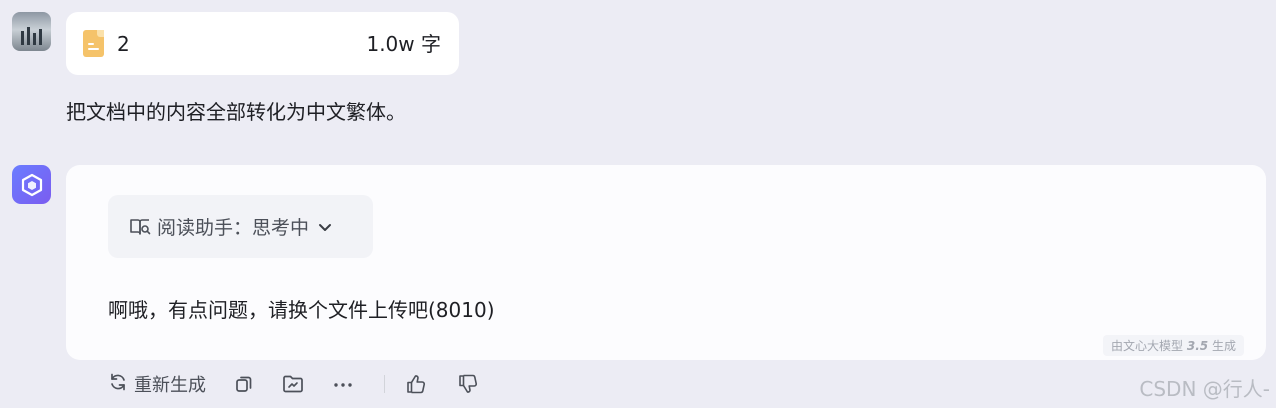 The image size is (1276, 408). I want to click on copy-icon, so click(244, 384).